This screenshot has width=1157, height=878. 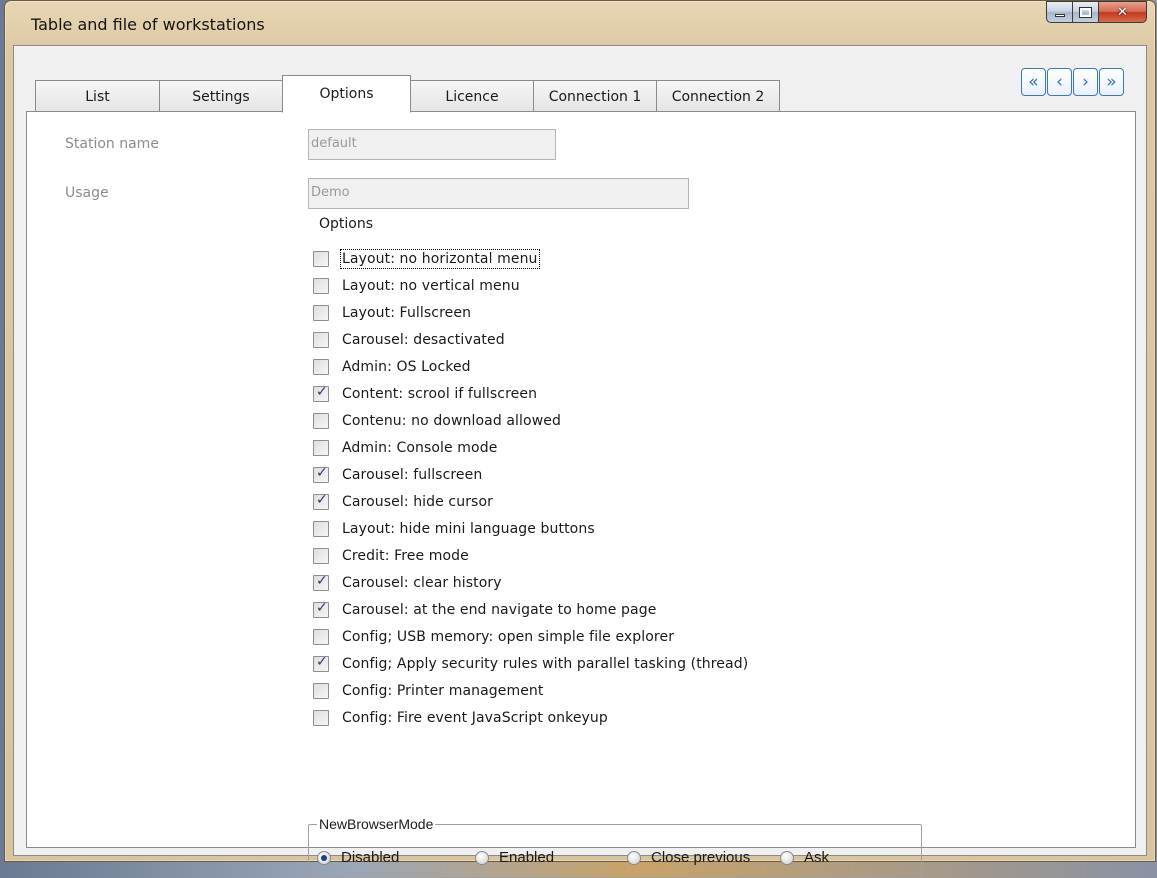 I want to click on previous-record-button: ‹, so click(x=1059, y=82).